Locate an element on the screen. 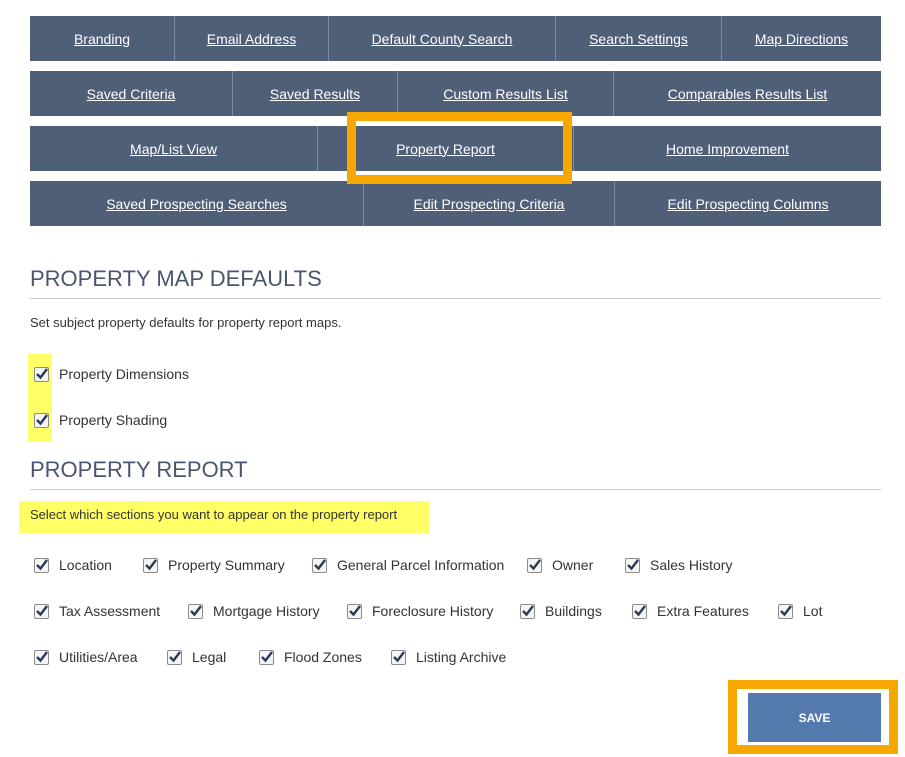 This screenshot has height=757, width=905. checkbox-label: General Parcel Information is located at coordinates (421, 565).